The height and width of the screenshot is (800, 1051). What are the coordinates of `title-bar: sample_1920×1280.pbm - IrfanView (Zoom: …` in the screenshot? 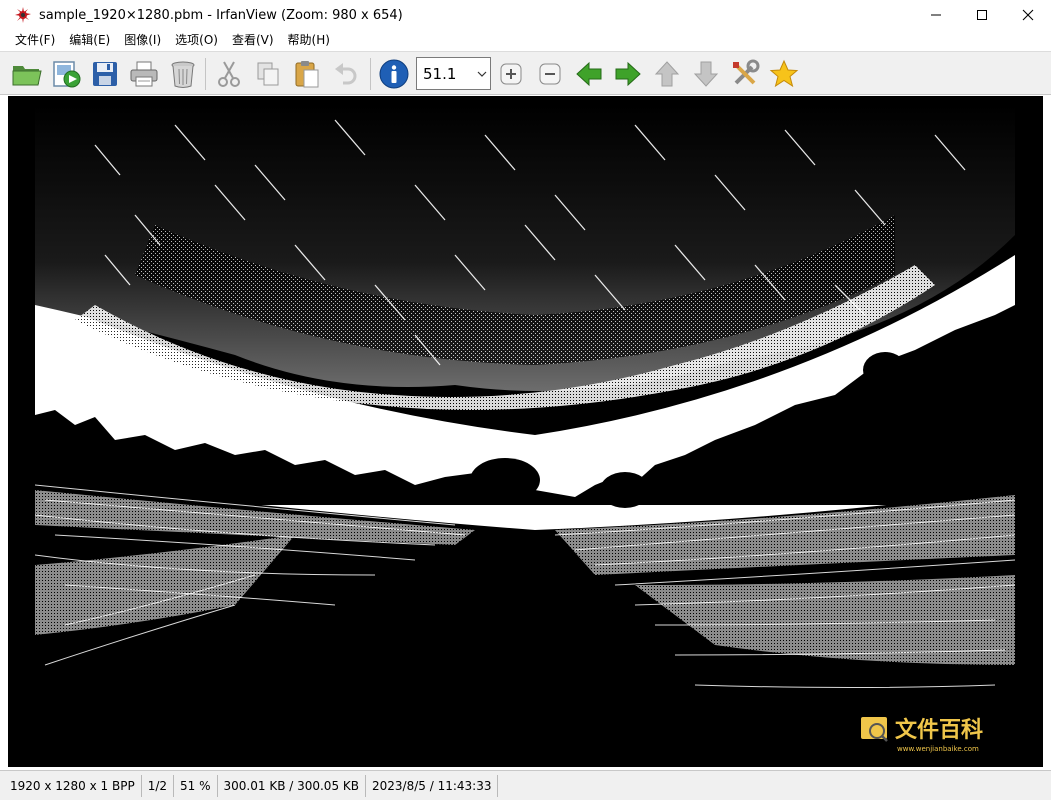 It's located at (525, 15).